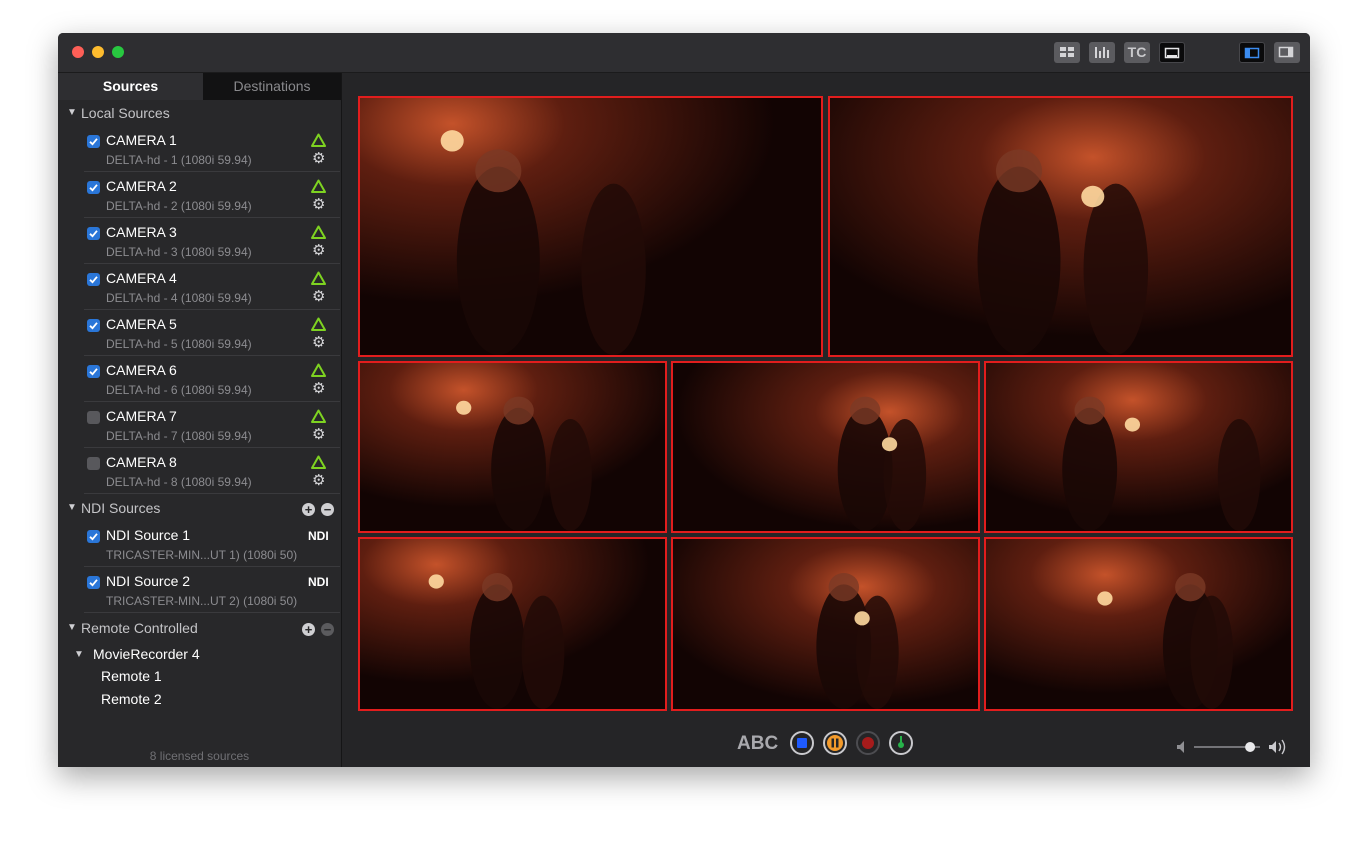  Describe the element at coordinates (212, 149) in the screenshot. I see `camera-source-item: CAMERA 1 DELTA-hd - 1 (1080i 59.94) ⚙` at that location.